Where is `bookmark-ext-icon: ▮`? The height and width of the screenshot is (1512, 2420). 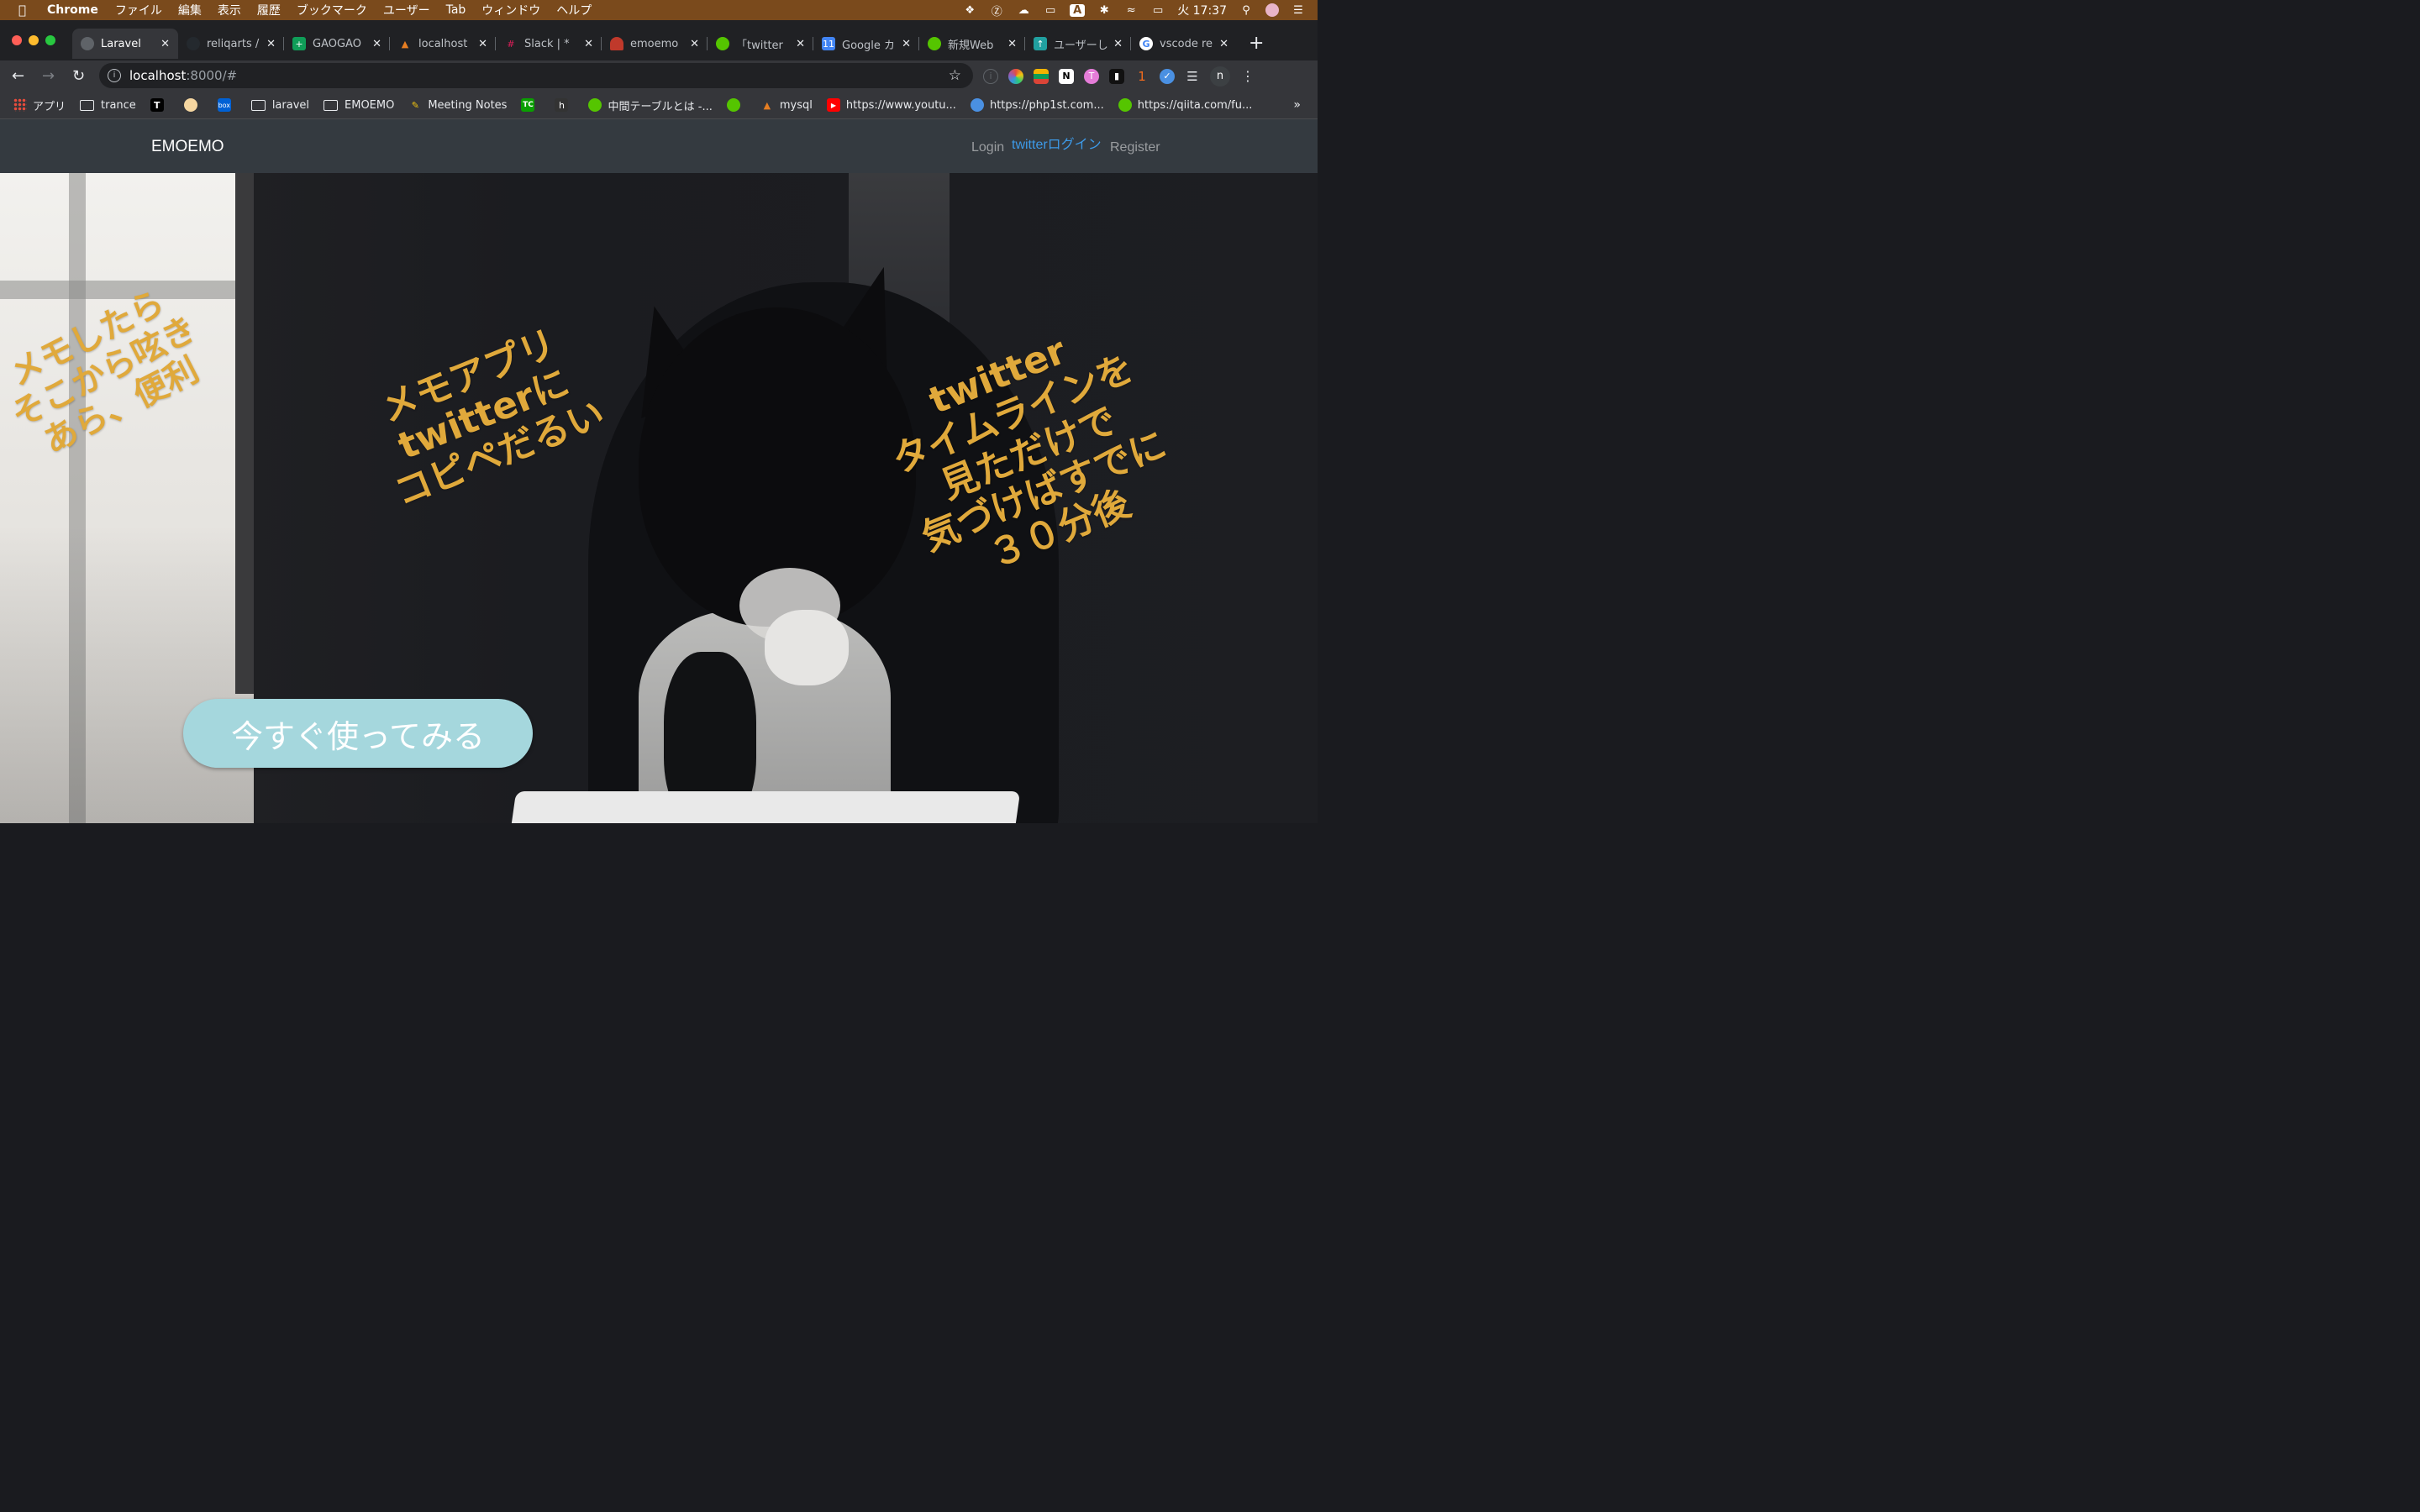 bookmark-ext-icon: ▮ is located at coordinates (1116, 76).